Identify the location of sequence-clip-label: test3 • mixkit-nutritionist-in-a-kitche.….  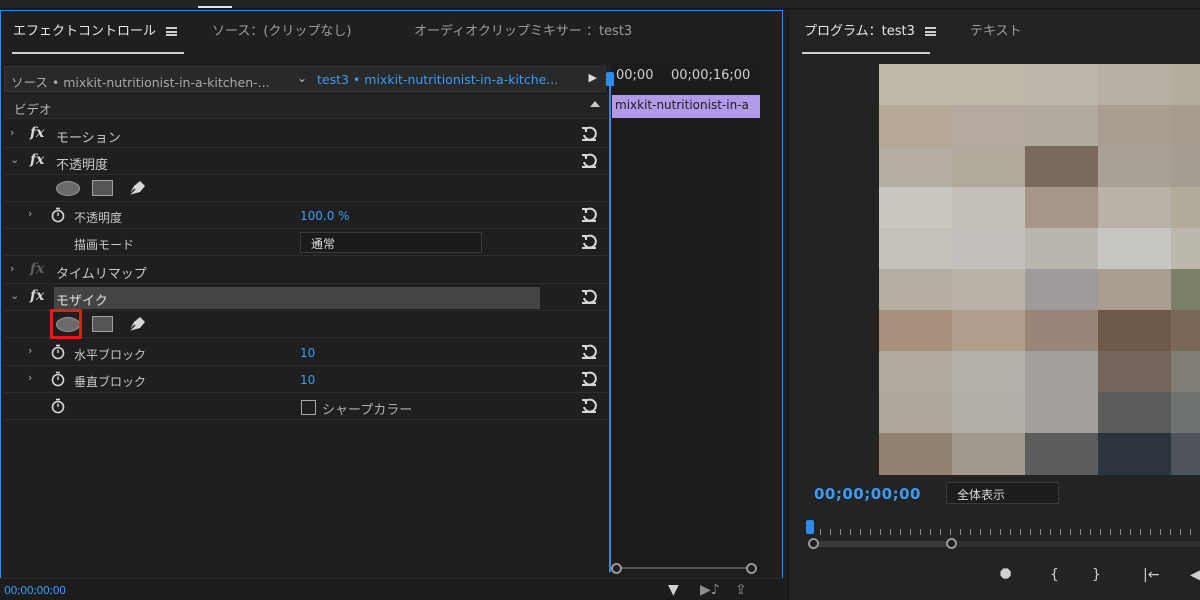
(437, 79).